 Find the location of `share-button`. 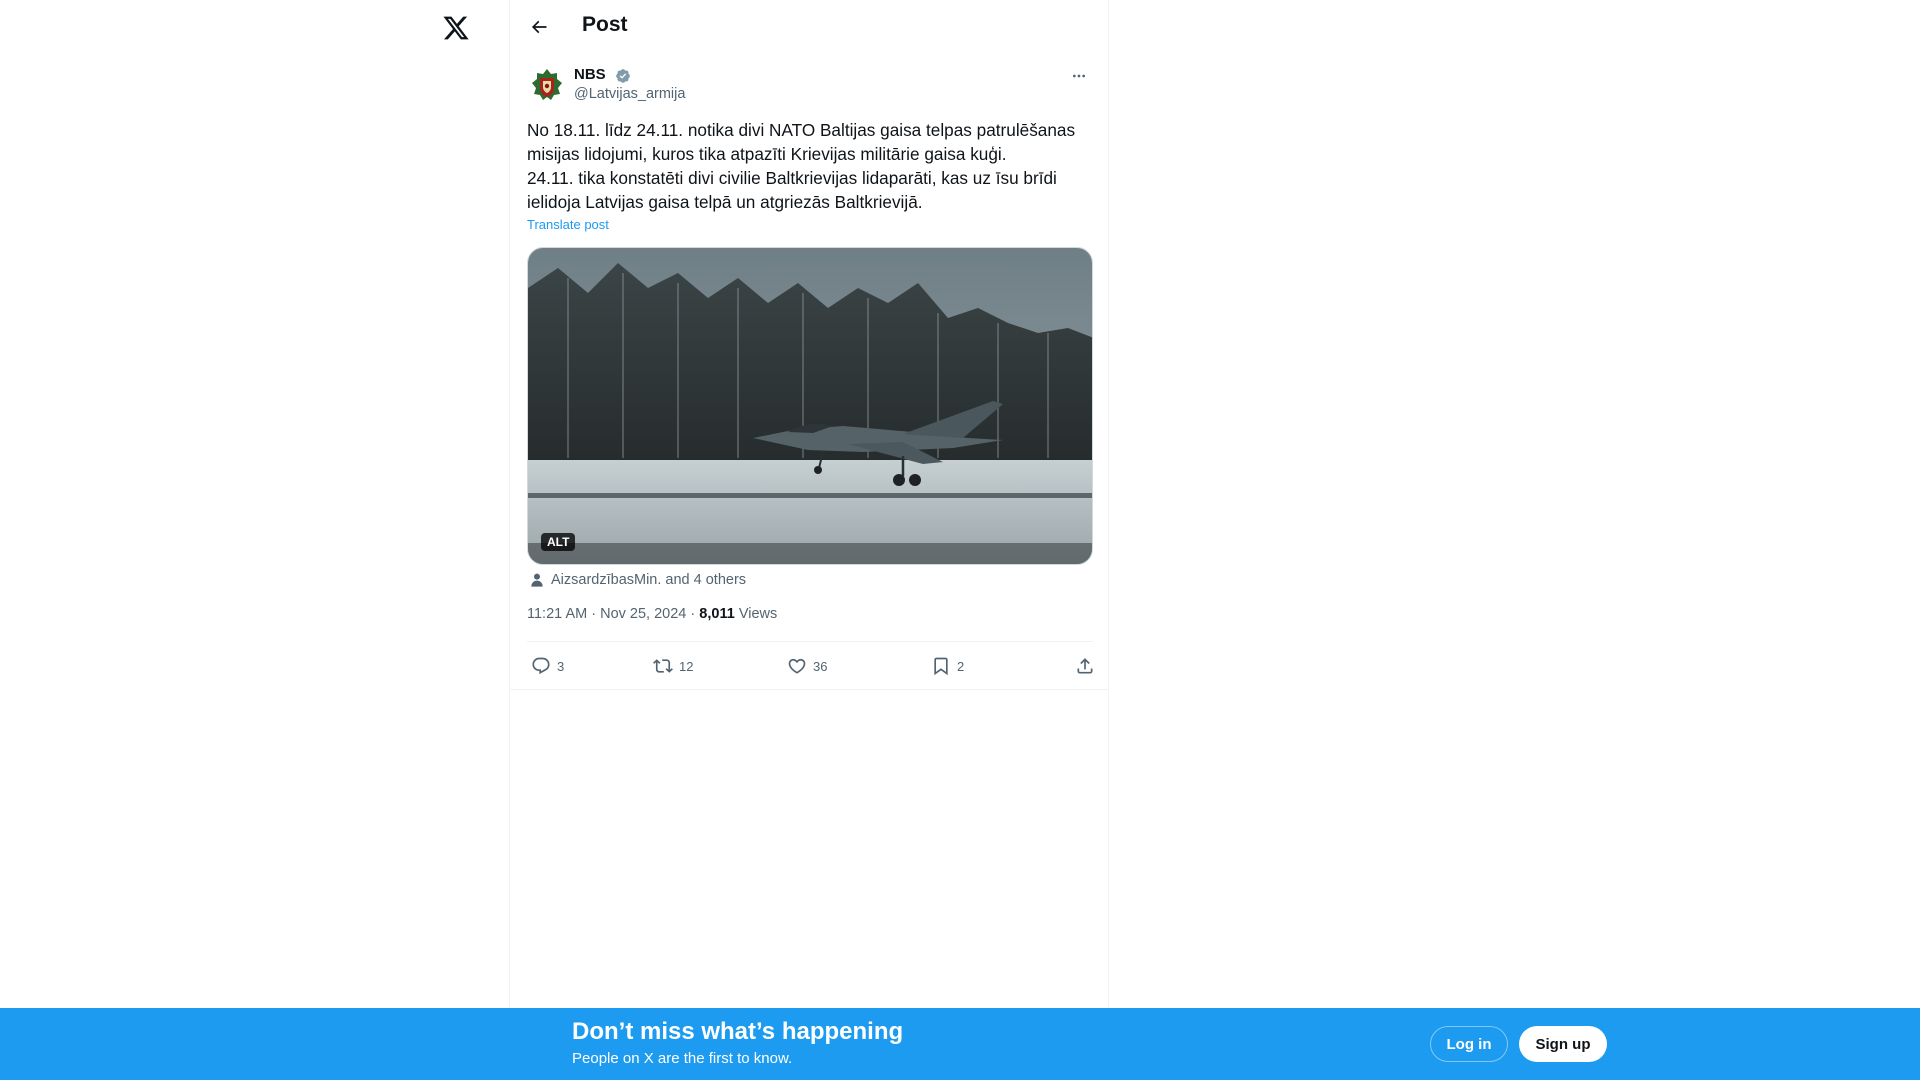

share-button is located at coordinates (1085, 666).